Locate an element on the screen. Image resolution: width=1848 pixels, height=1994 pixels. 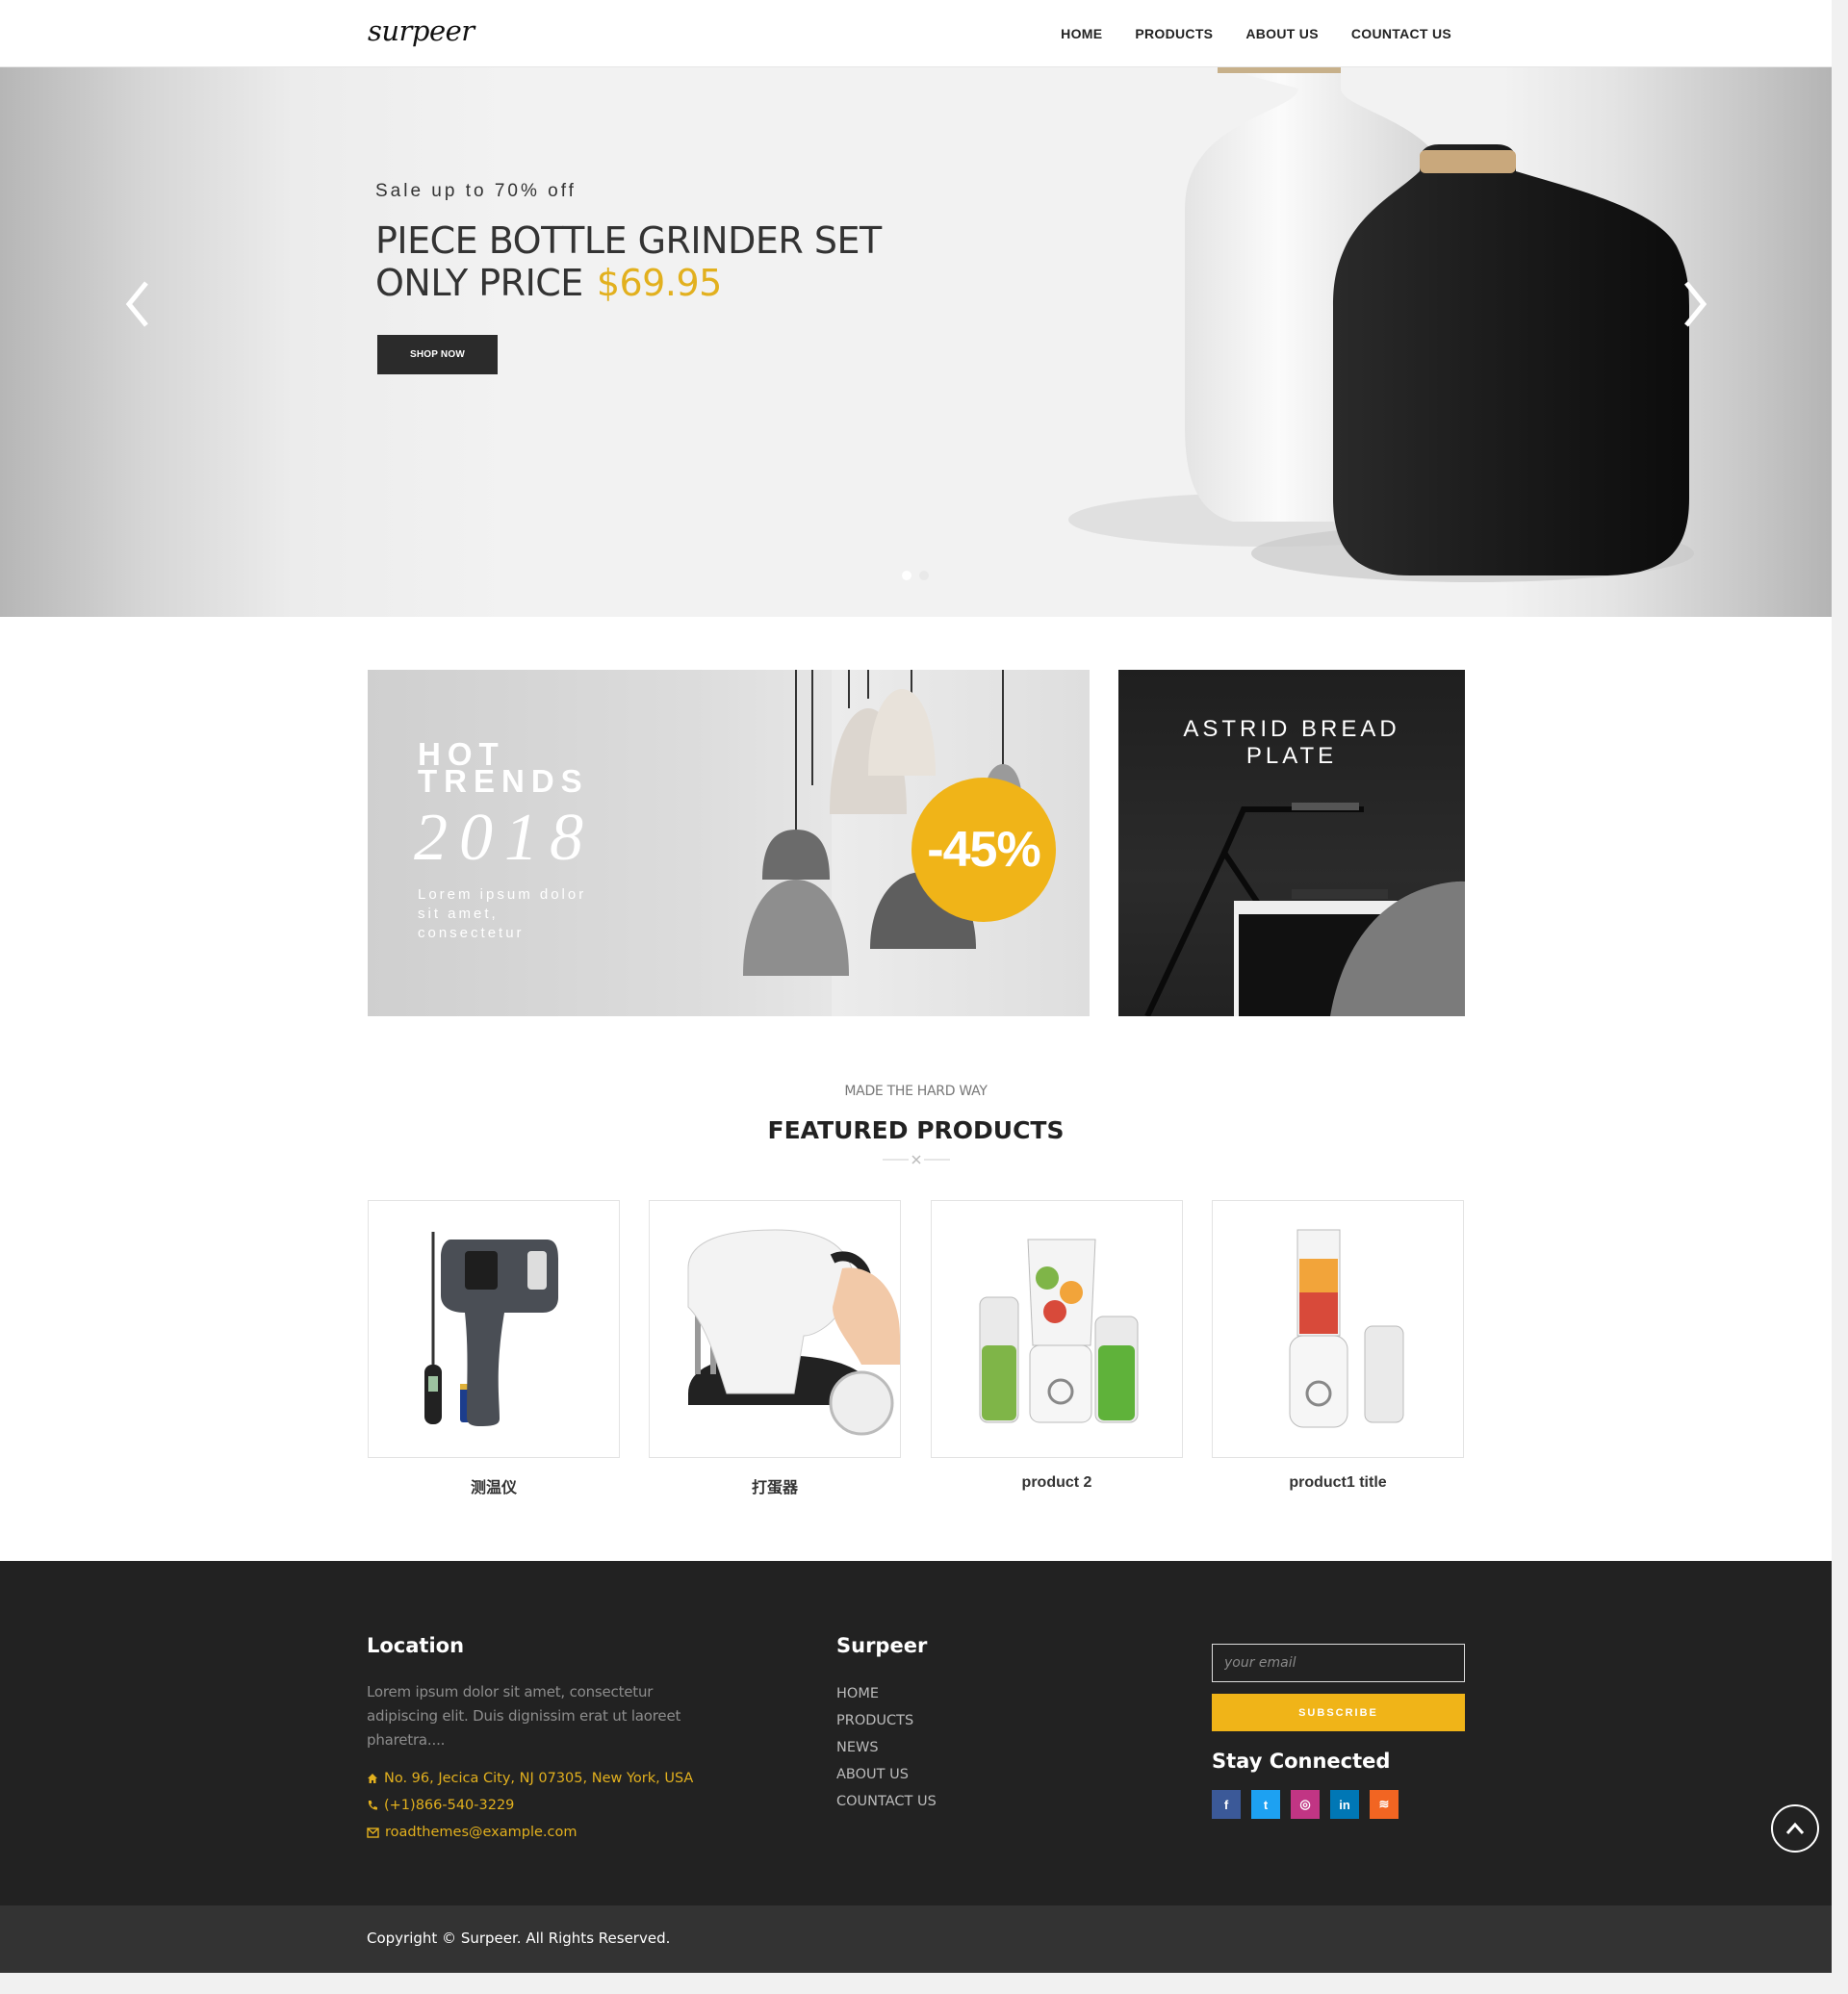
thermometer-image is located at coordinates (491, 1329).